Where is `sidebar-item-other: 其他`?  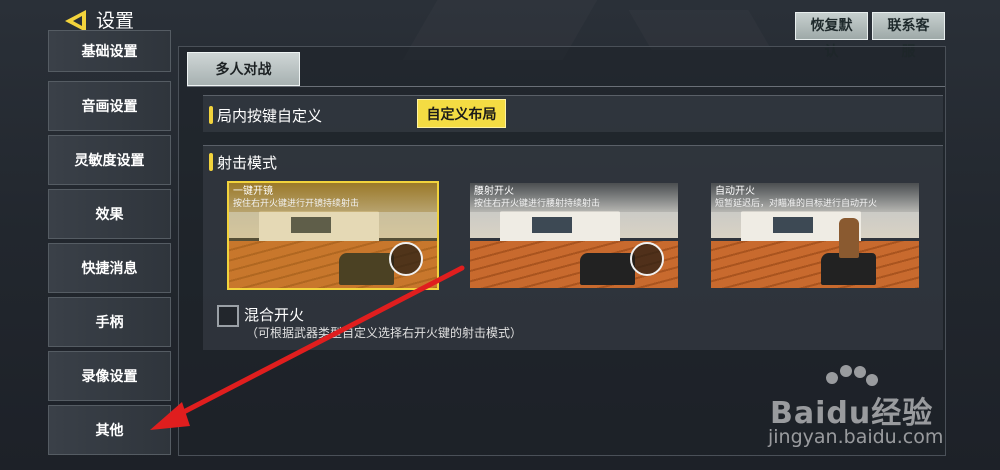 sidebar-item-other: 其他 is located at coordinates (109, 430).